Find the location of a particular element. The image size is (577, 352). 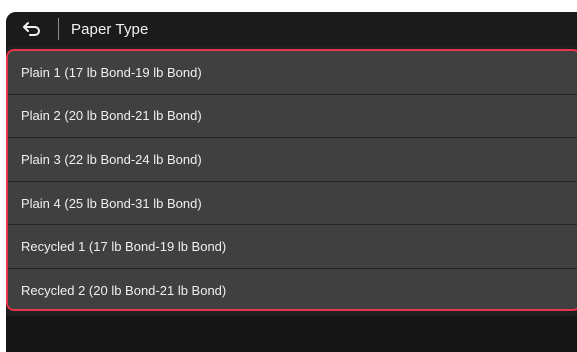

list-item-recycled-2: Recycled 2 (20 lb Bond-21 lb Bond) is located at coordinates (292, 288).